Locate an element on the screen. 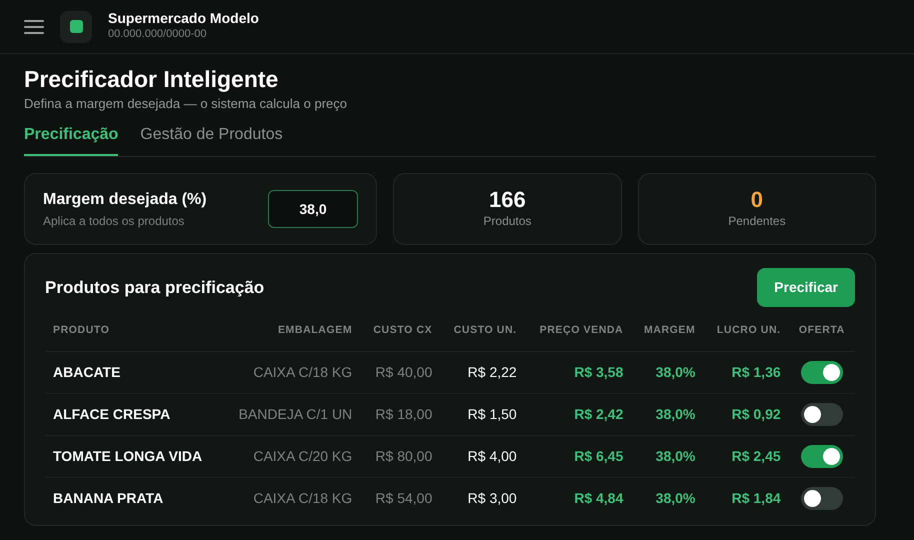  page-subtitle: Defina a margem desejada — o sistema calcula o preço is located at coordinates (186, 103).